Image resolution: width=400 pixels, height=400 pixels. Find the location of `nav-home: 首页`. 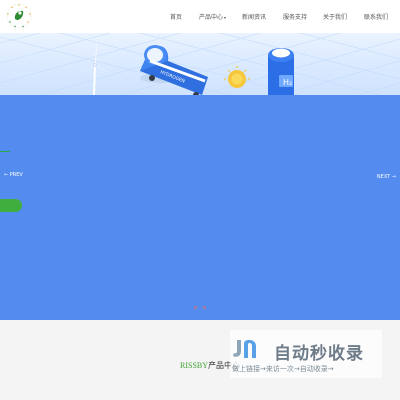

nav-home: 首页 is located at coordinates (176, 16).